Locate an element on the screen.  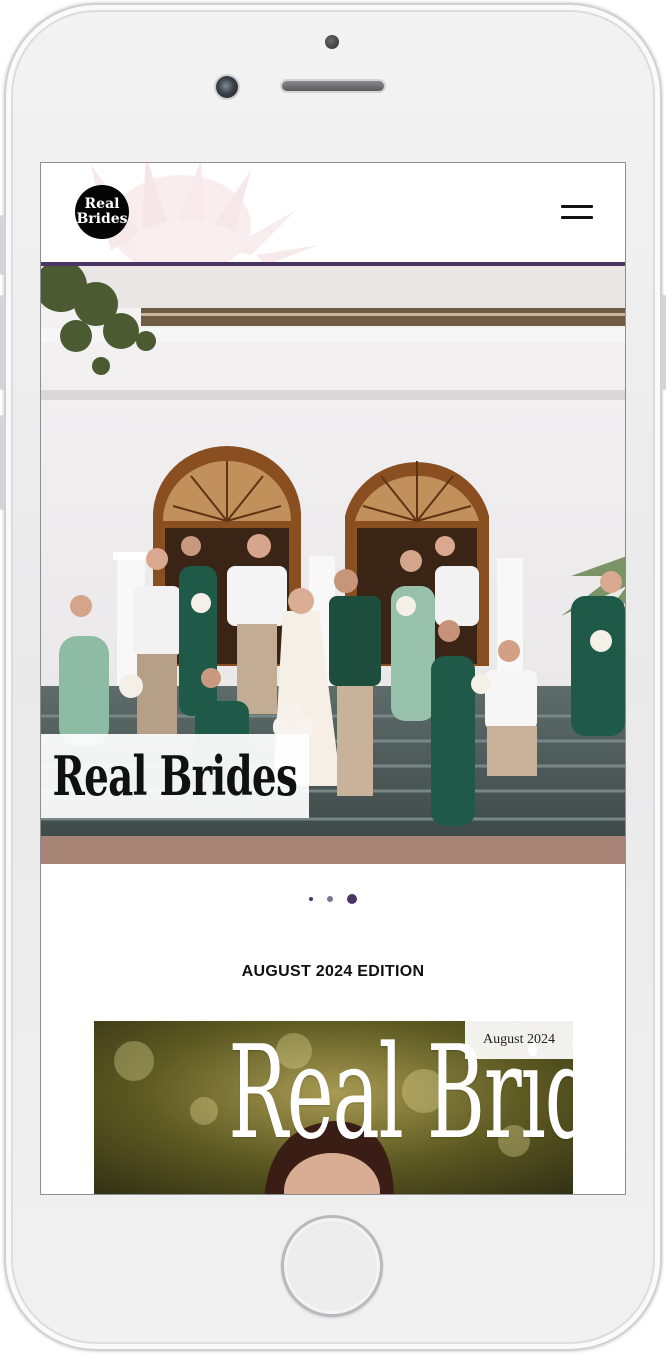
cover-date: August 2024 is located at coordinates (519, 1040).